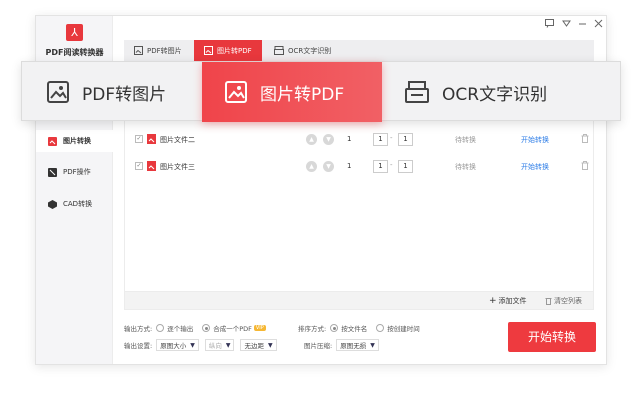 Image resolution: width=643 pixels, height=393 pixels. What do you see at coordinates (302, 94) in the screenshot?
I see `overlay-tab-label: 图片转PDF` at bounding box center [302, 94].